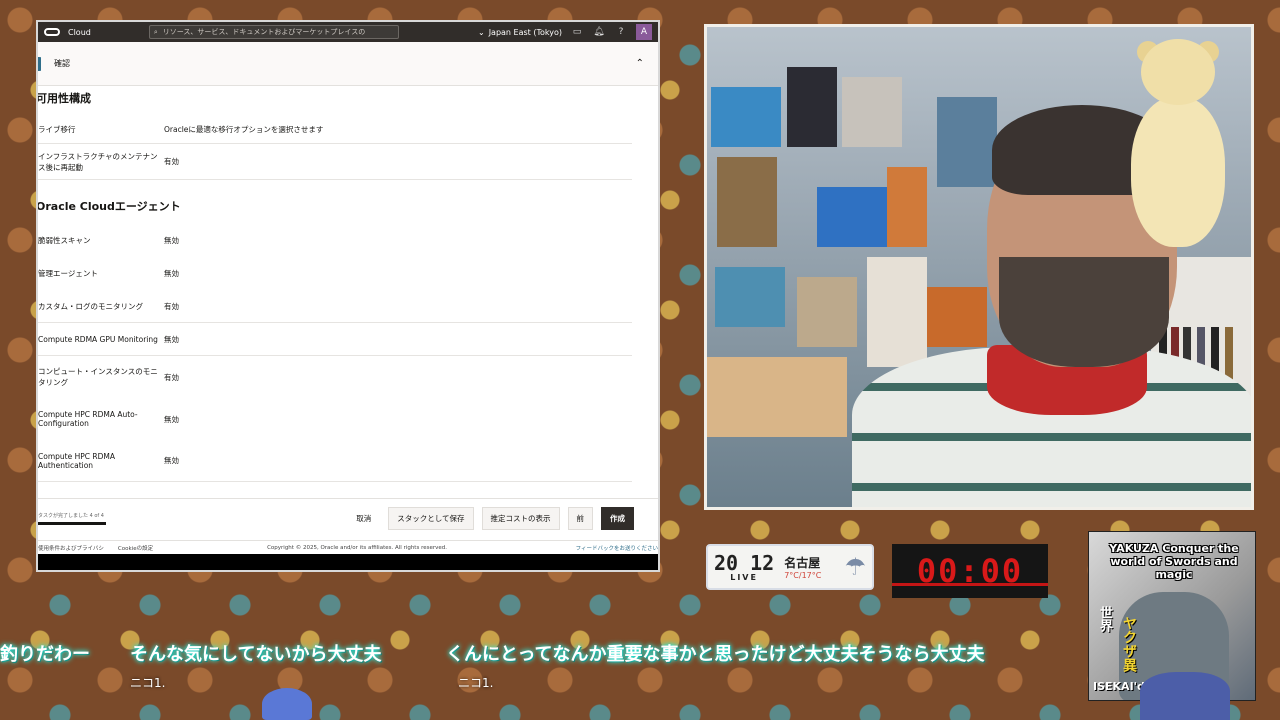  What do you see at coordinates (76, 460) in the screenshot?
I see `detail-key: Compute HPC RDMA Authentication` at bounding box center [76, 460].